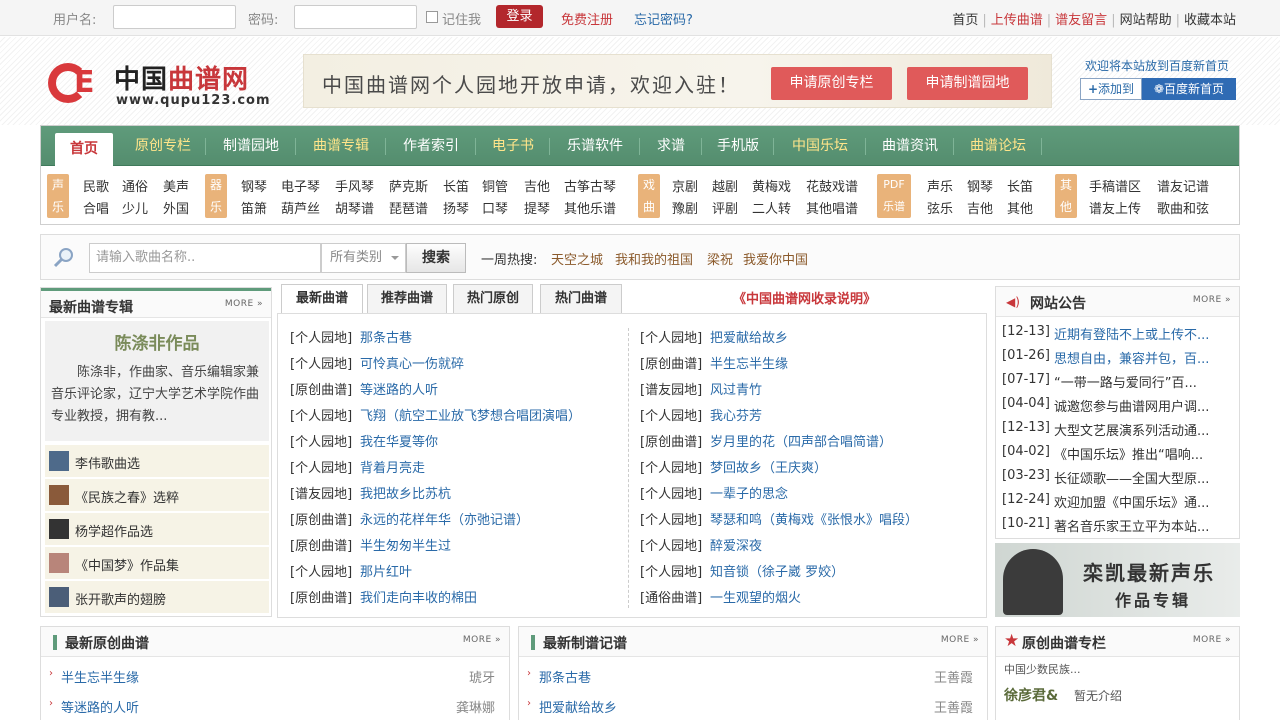 The width and height of the screenshot is (1280, 720). I want to click on tab-hot-original: 热门原创, so click(493, 299).